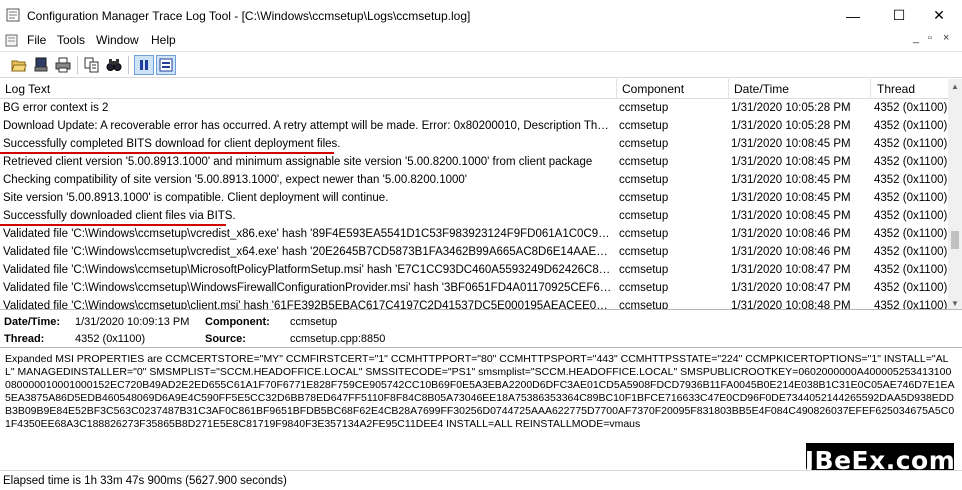 The height and width of the screenshot is (490, 962). Describe the element at coordinates (314, 322) in the screenshot. I see `component-value: ccmsetup` at that location.